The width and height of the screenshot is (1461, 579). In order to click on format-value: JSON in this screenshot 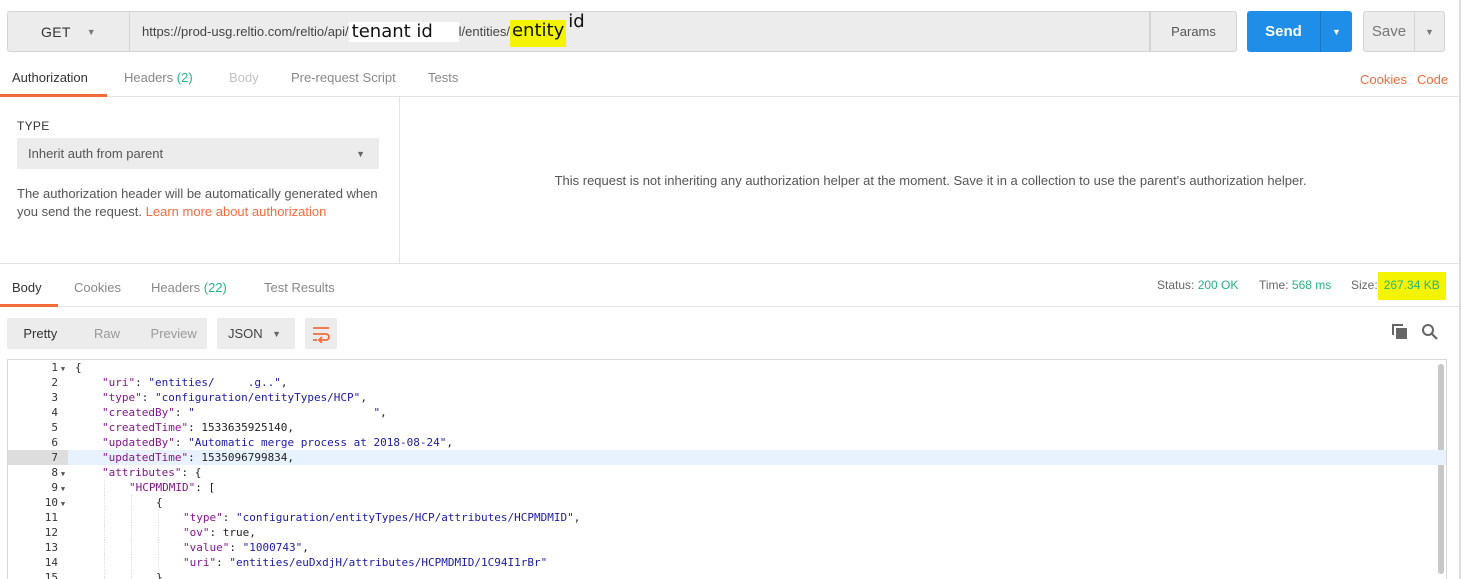, I will do `click(245, 333)`.